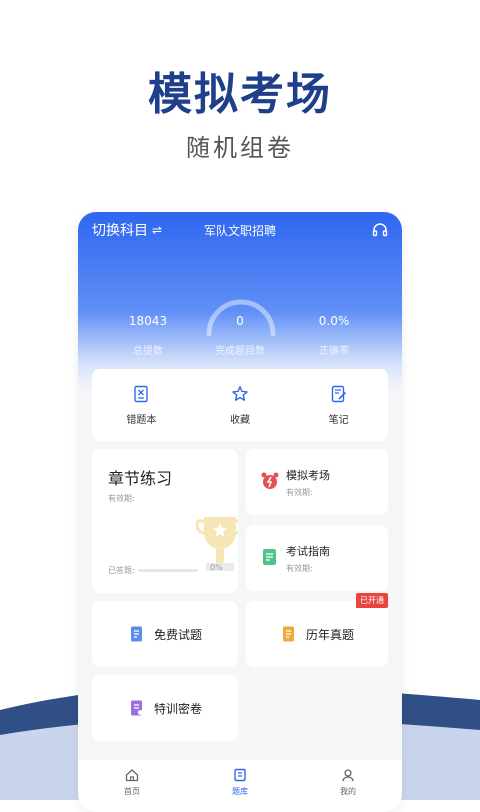  Describe the element at coordinates (148, 351) in the screenshot. I see `stat-total-label: 总提数` at that location.